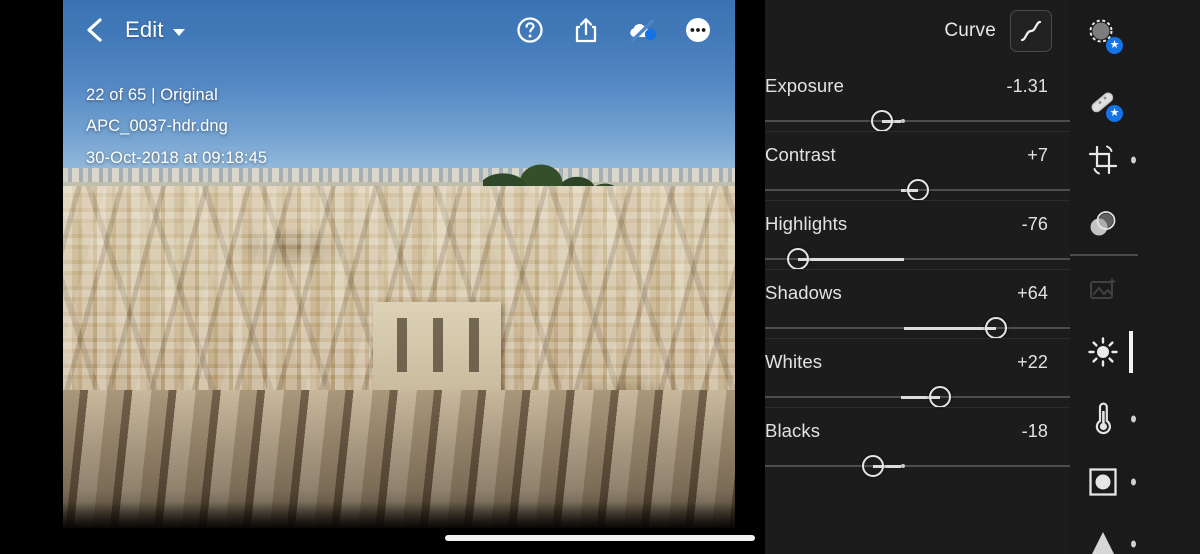 This screenshot has width=1200, height=554. I want to click on tone-curve-icon, so click(1031, 31).